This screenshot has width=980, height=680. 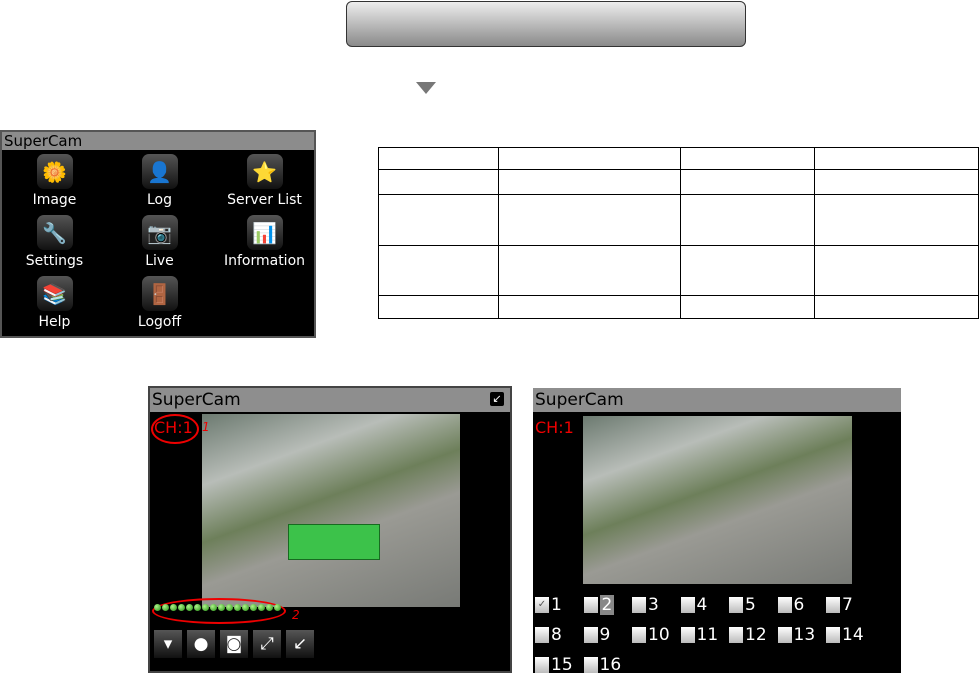 I want to click on menu-item-label: Log, so click(x=159, y=200).